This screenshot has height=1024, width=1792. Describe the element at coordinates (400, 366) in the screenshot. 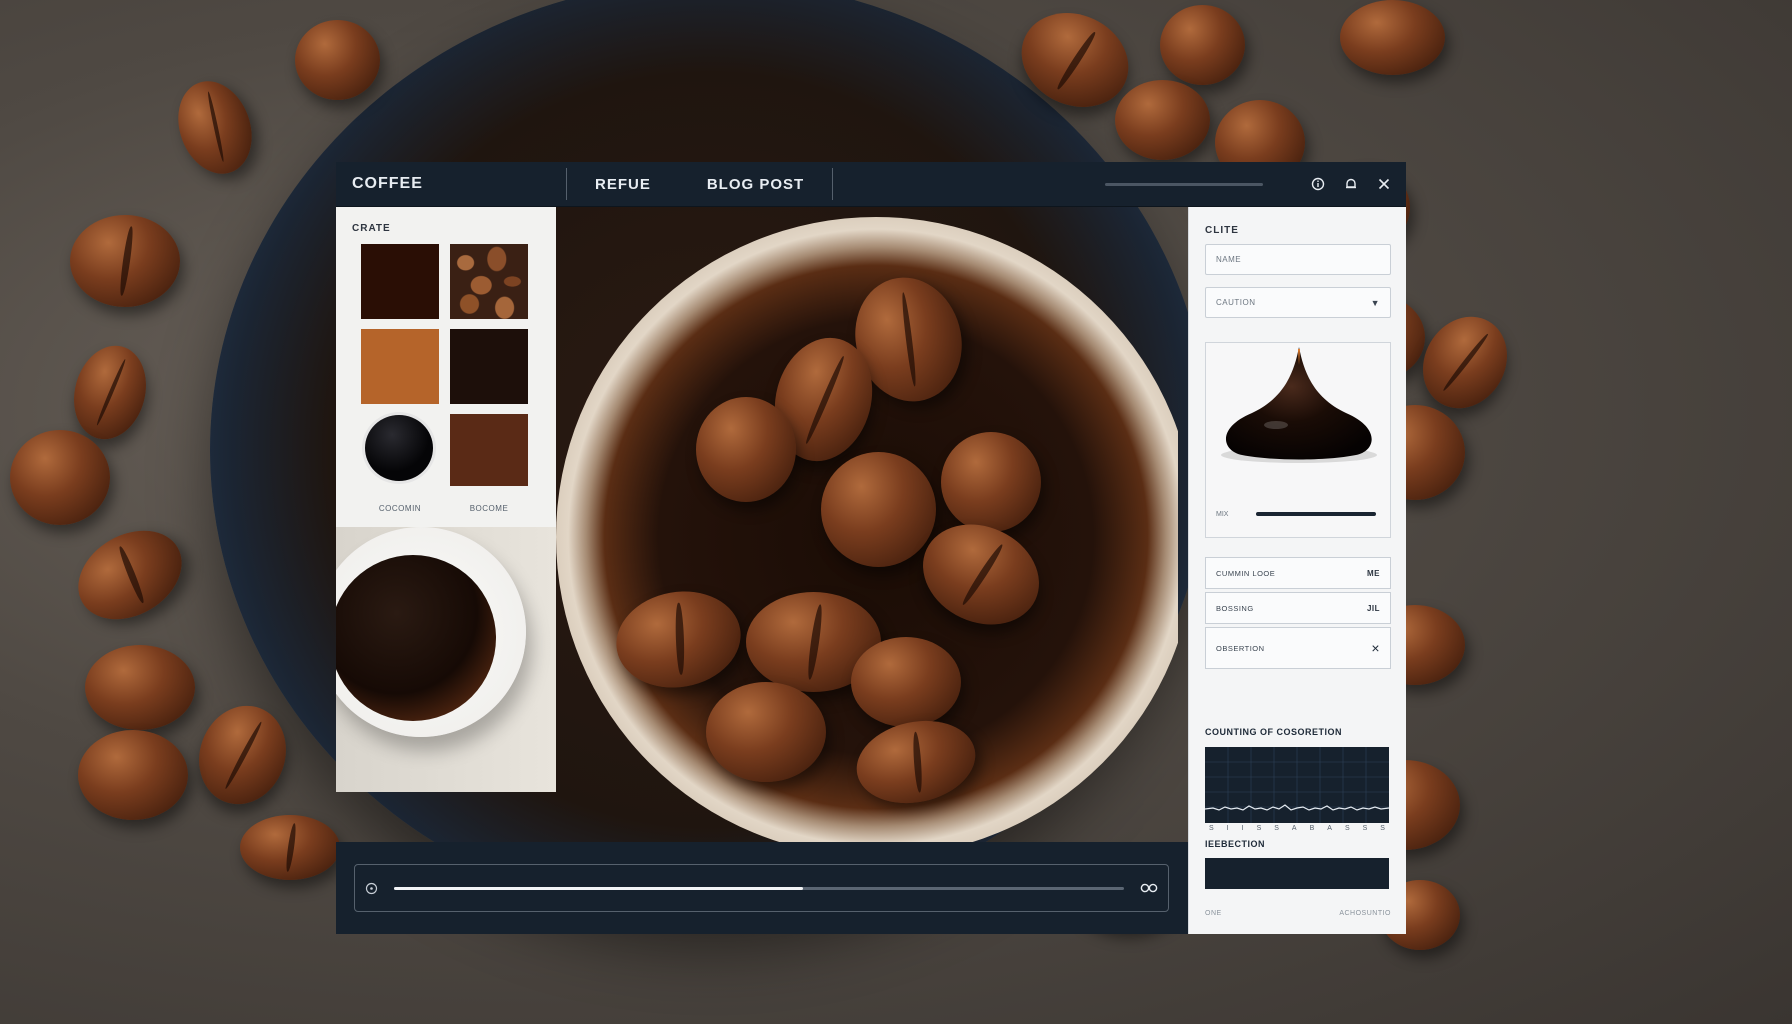

I see `swatch-caramel` at that location.